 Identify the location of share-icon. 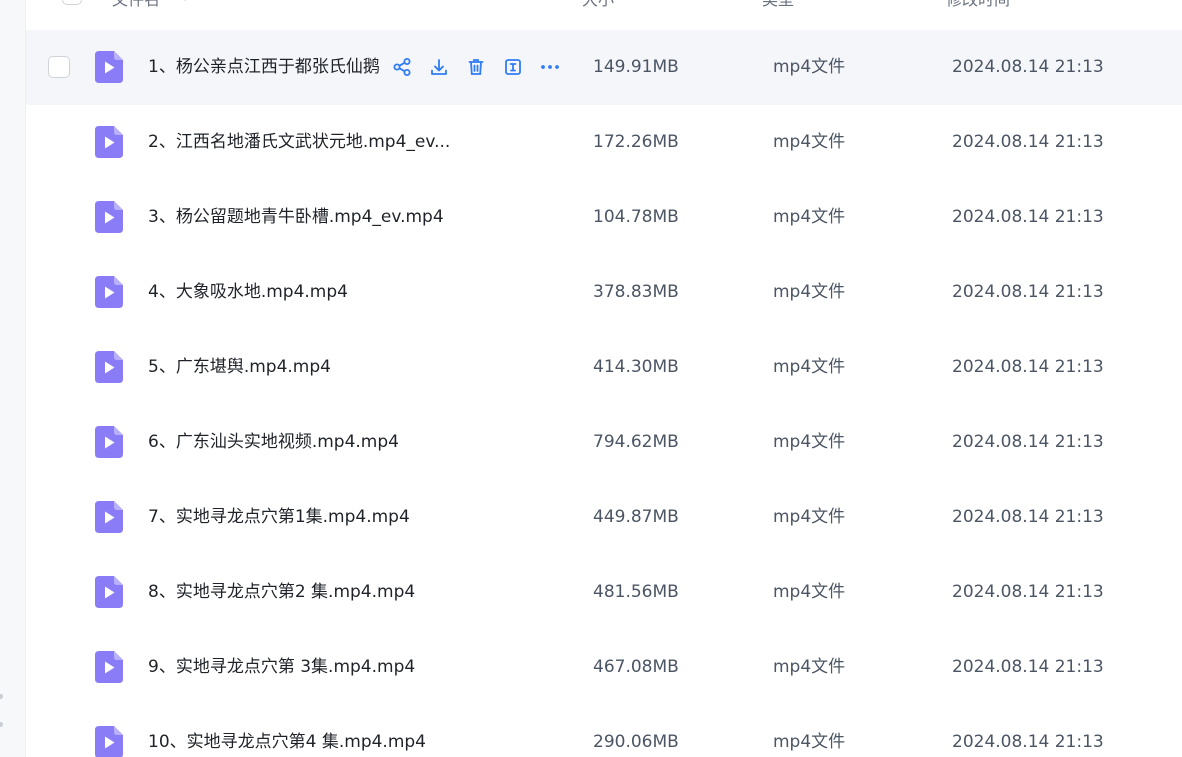
(402, 67).